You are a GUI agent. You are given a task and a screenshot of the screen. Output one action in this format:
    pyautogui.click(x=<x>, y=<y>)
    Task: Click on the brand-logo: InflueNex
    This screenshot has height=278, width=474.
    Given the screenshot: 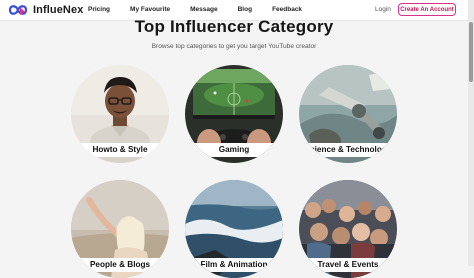 What is the action you would take?
    pyautogui.click(x=45, y=10)
    